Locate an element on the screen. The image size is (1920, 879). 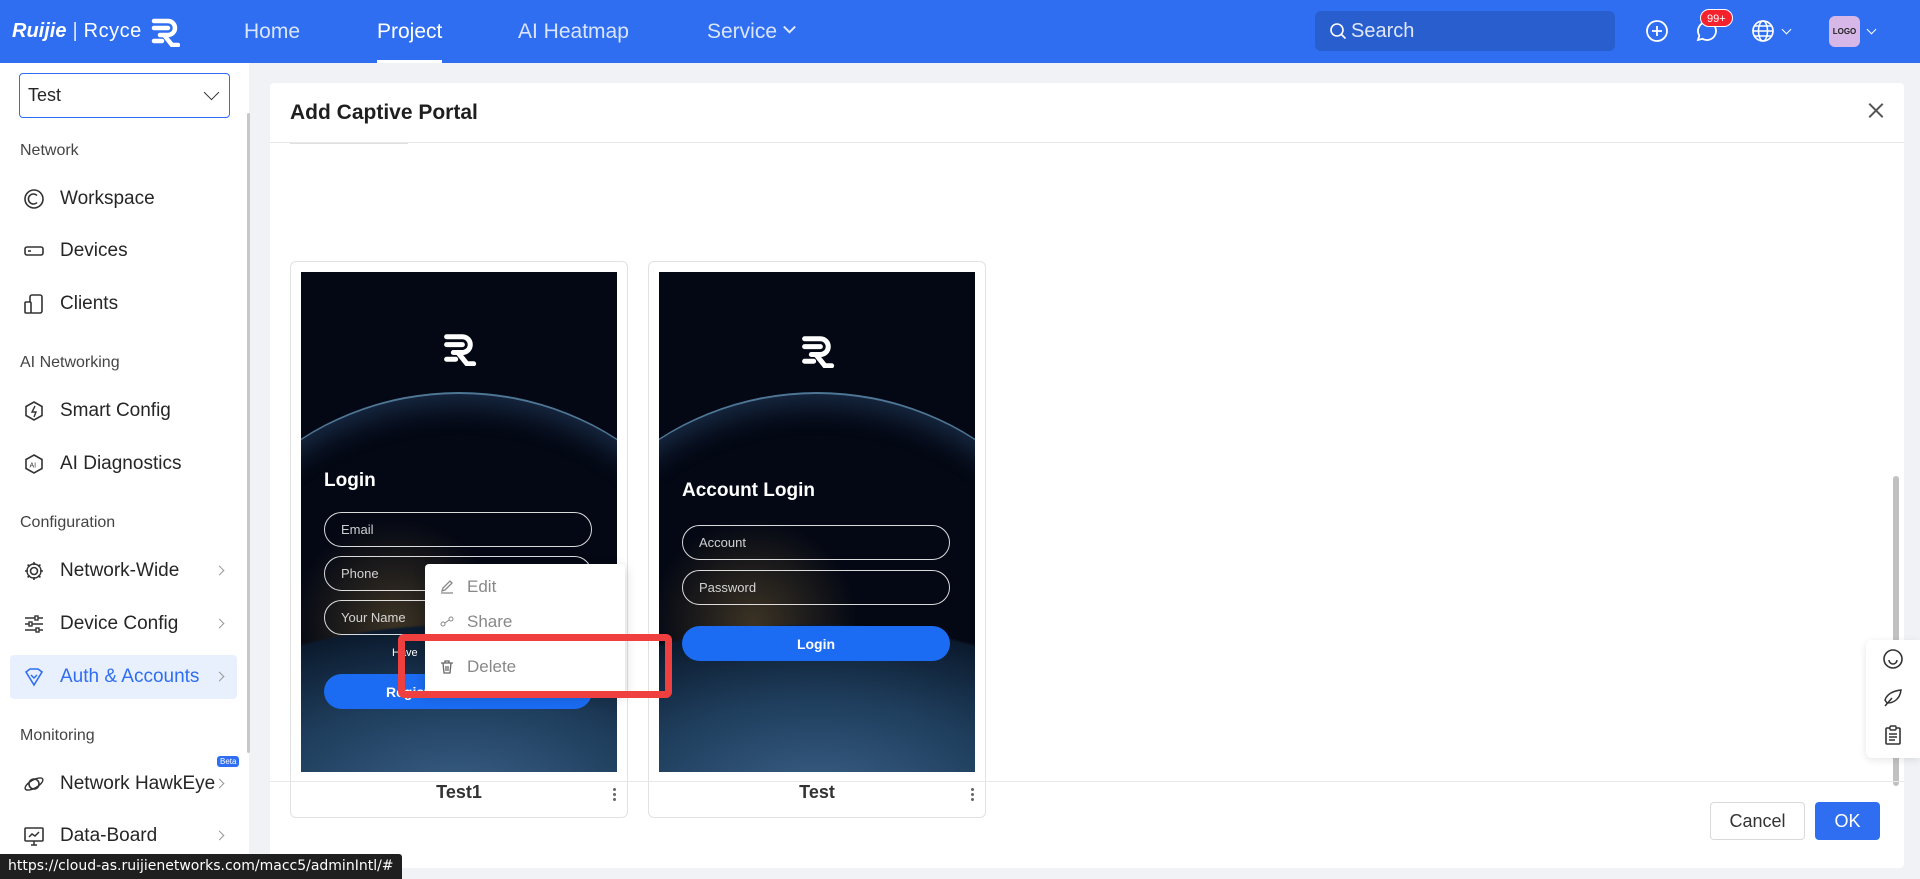
ai-diagnostics-icon: AI is located at coordinates (34, 464).